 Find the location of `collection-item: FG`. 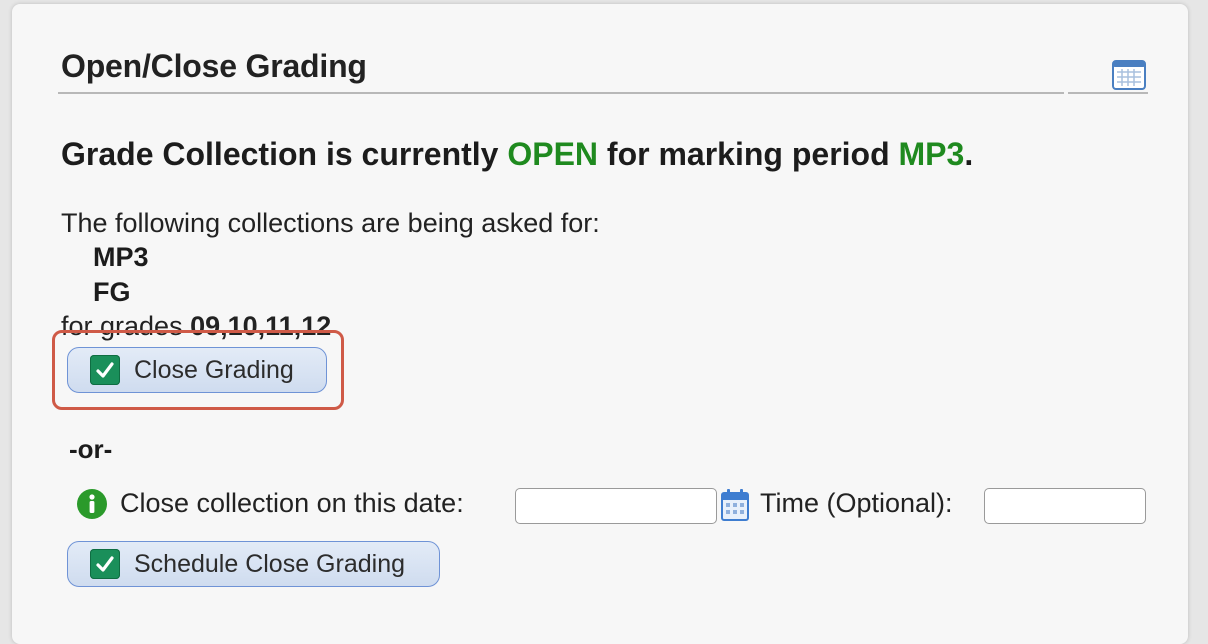

collection-item: FG is located at coordinates (112, 292).